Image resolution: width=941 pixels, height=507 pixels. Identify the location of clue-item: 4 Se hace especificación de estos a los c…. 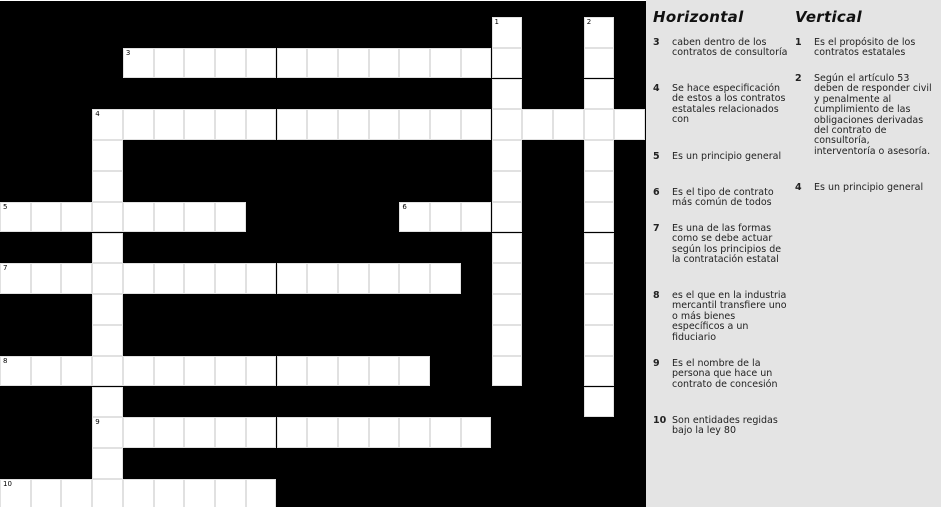
(720, 104).